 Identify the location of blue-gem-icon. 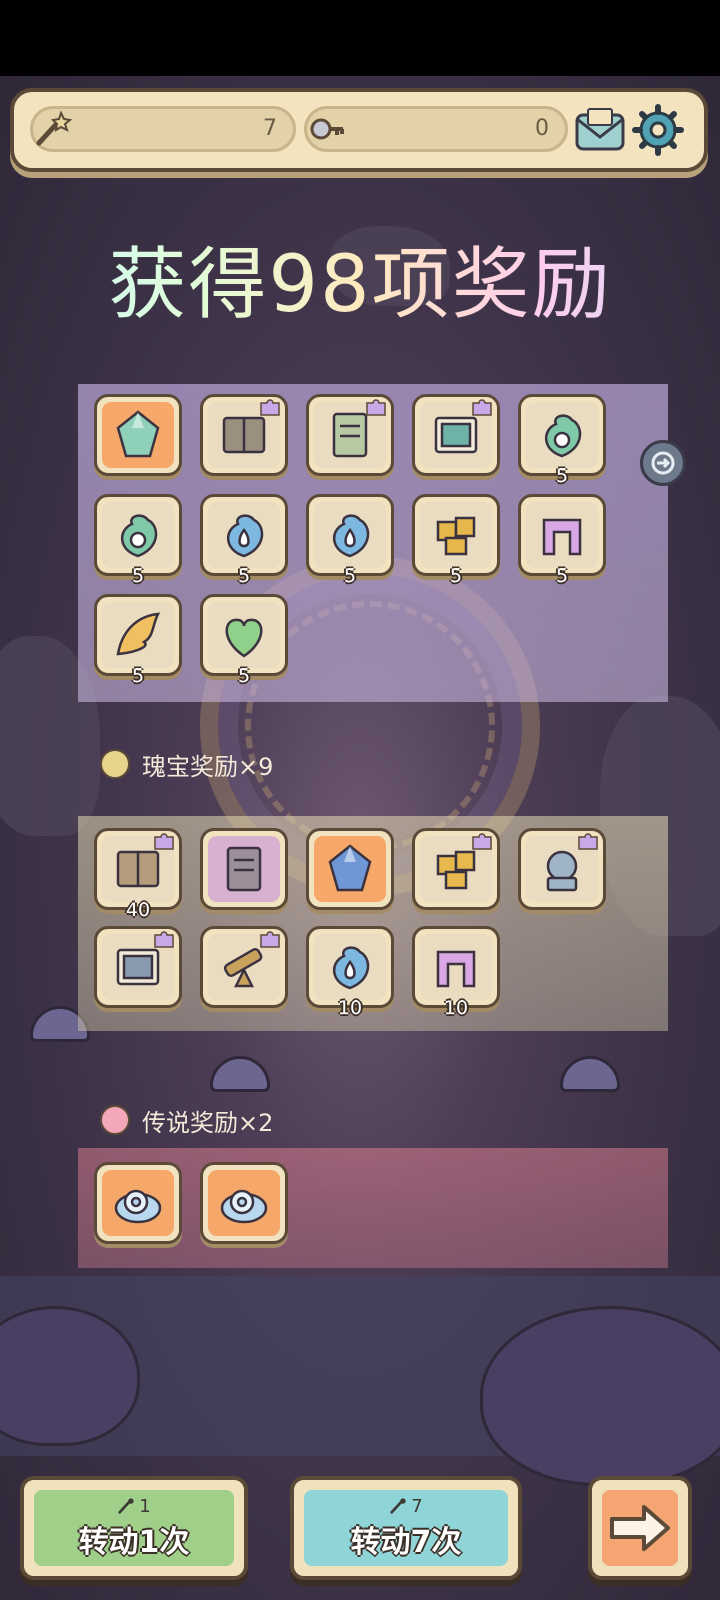
(350, 868).